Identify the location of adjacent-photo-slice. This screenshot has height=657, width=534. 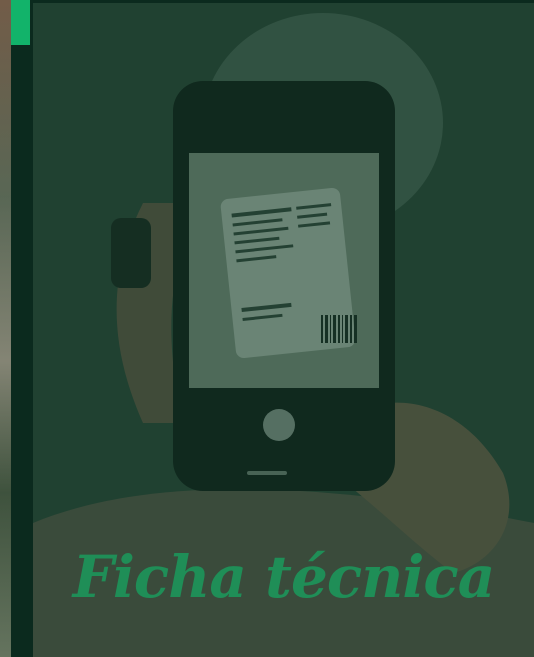
(5, 328).